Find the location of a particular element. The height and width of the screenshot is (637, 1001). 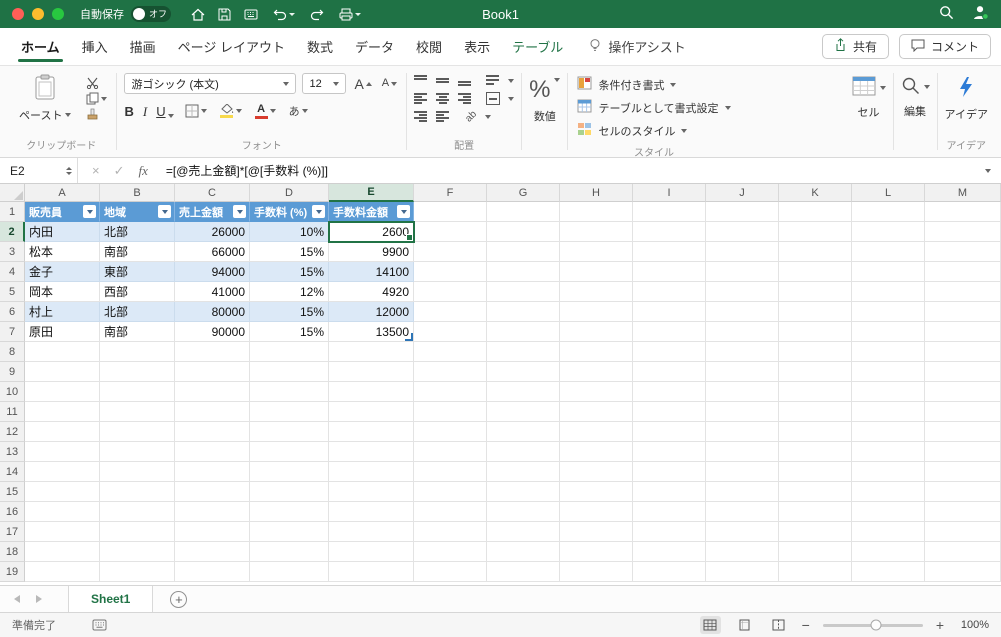

cell-D13 is located at coordinates (289, 452).